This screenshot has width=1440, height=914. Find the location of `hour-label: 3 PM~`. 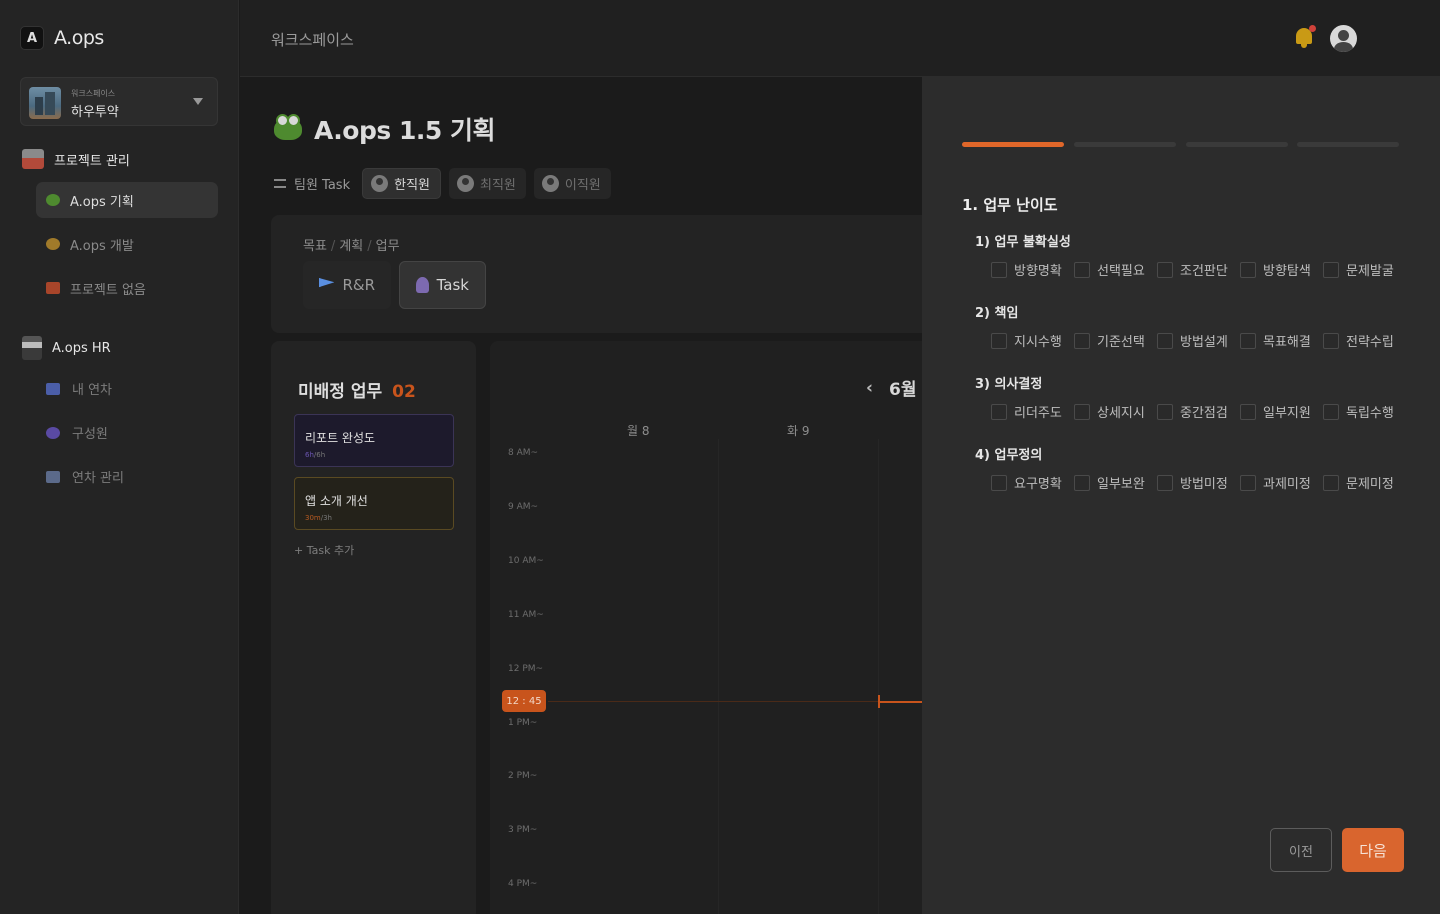

hour-label: 3 PM~ is located at coordinates (523, 830).